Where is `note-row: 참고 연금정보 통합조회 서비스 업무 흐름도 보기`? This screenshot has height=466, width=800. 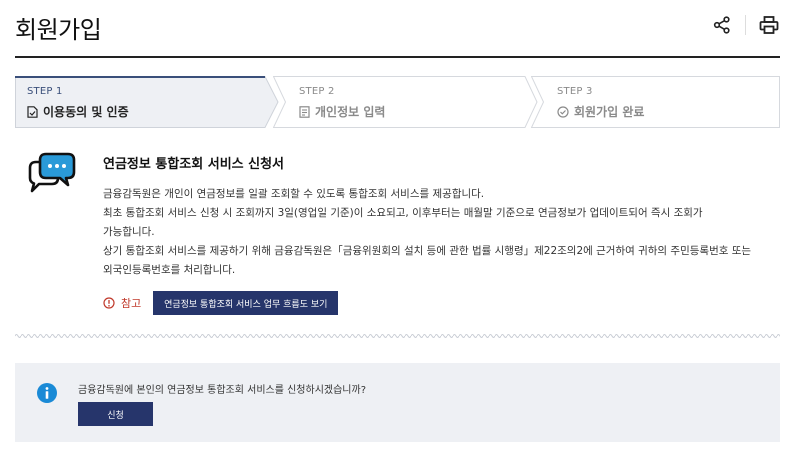
note-row: 참고 연금정보 통합조회 서비스 업무 흐름도 보기 is located at coordinates (221, 303).